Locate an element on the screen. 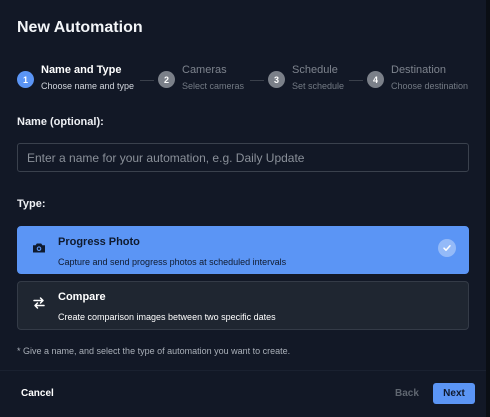 The image size is (490, 417). step-number: 2 is located at coordinates (166, 79).